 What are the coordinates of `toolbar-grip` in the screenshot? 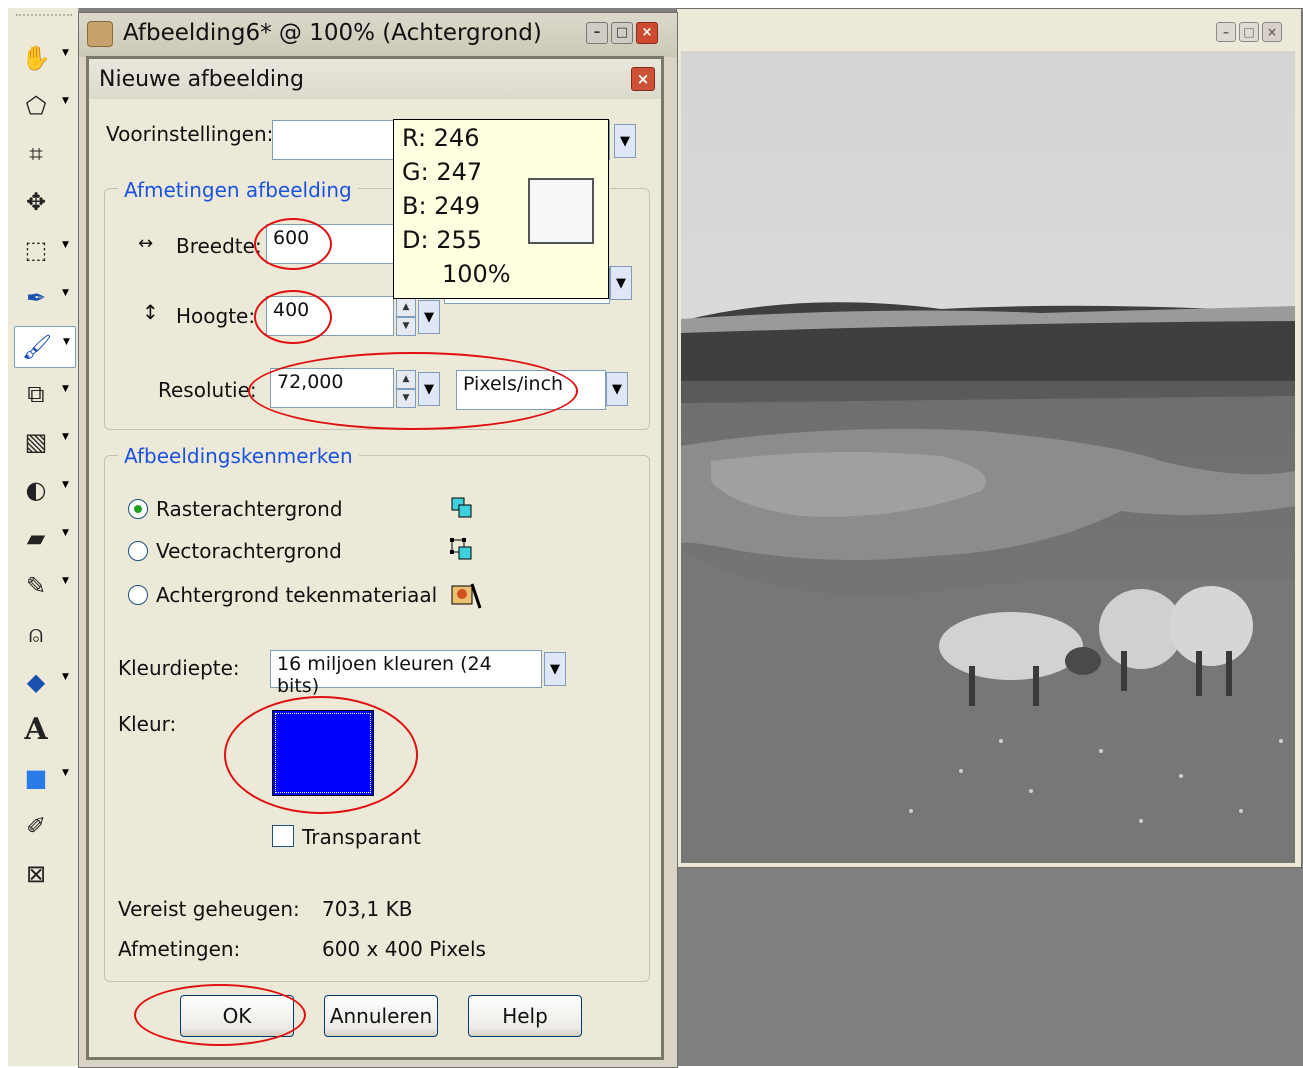 It's located at (44, 18).